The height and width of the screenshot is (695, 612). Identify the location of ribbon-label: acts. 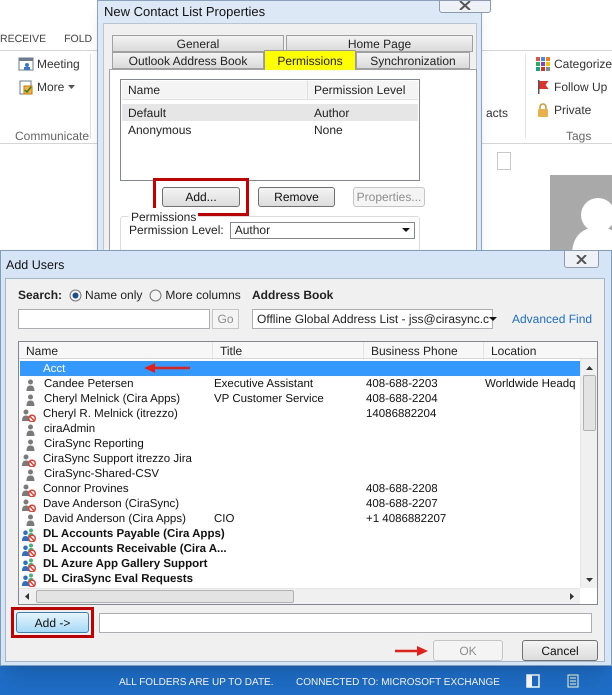
(497, 113).